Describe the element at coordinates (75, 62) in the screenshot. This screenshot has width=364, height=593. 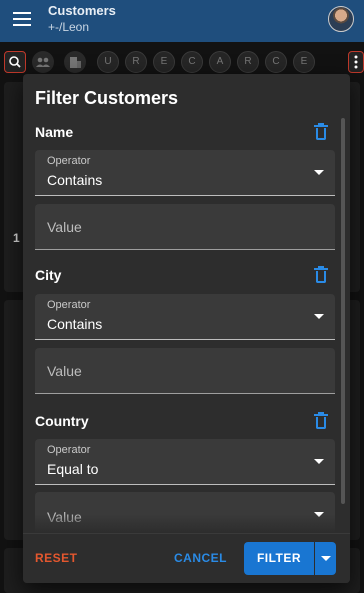
I see `building-icon` at that location.